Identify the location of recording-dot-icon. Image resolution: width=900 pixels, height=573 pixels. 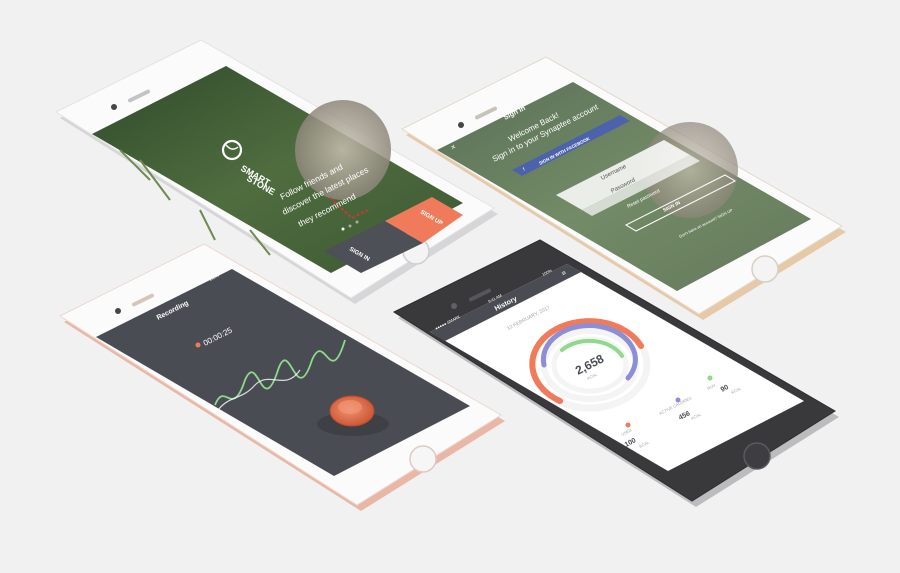
(198, 345).